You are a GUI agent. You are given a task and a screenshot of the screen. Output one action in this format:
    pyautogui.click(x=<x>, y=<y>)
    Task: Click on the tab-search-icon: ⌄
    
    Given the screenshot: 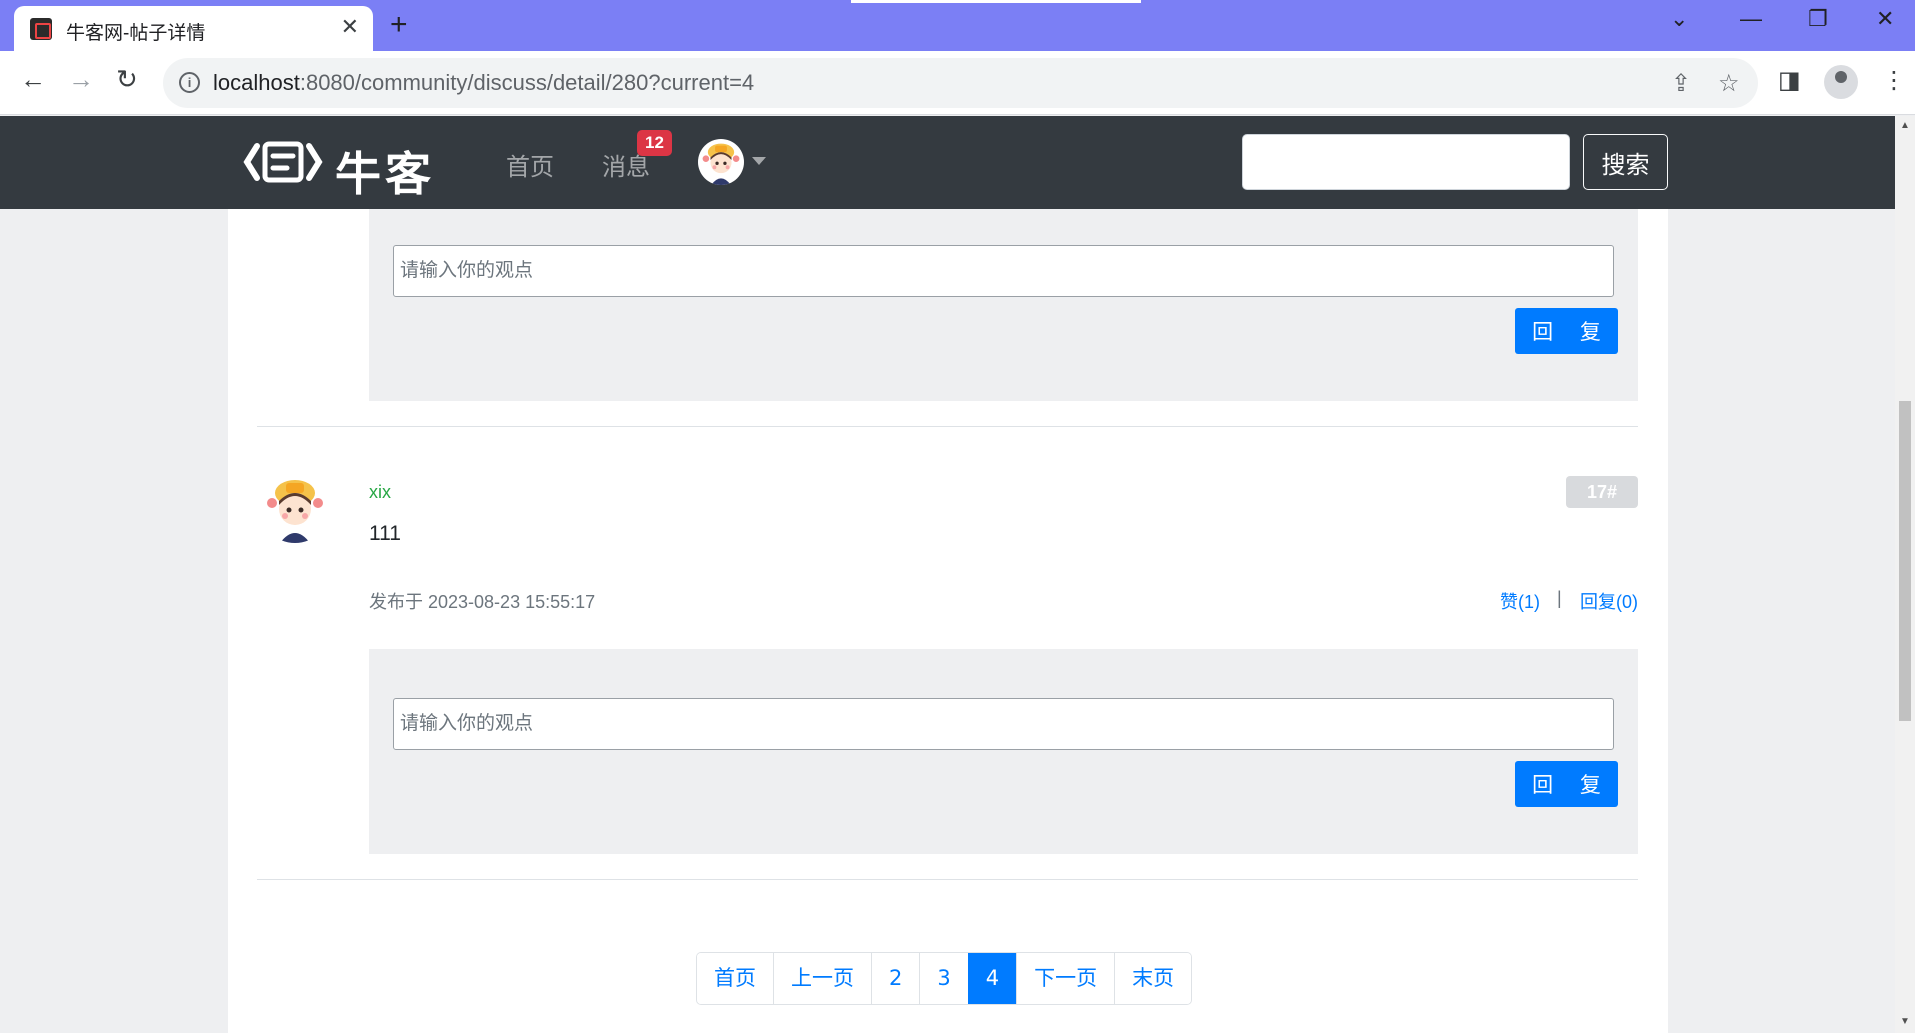 What is the action you would take?
    pyautogui.click(x=1679, y=19)
    